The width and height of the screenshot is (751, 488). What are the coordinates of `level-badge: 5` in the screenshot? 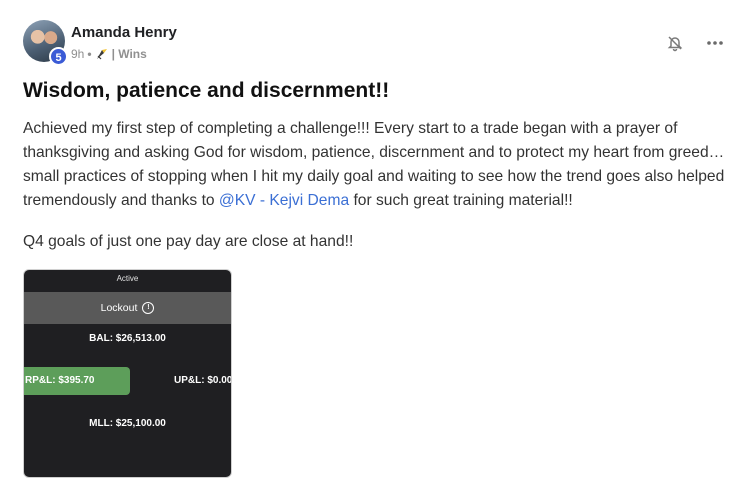 It's located at (58, 56).